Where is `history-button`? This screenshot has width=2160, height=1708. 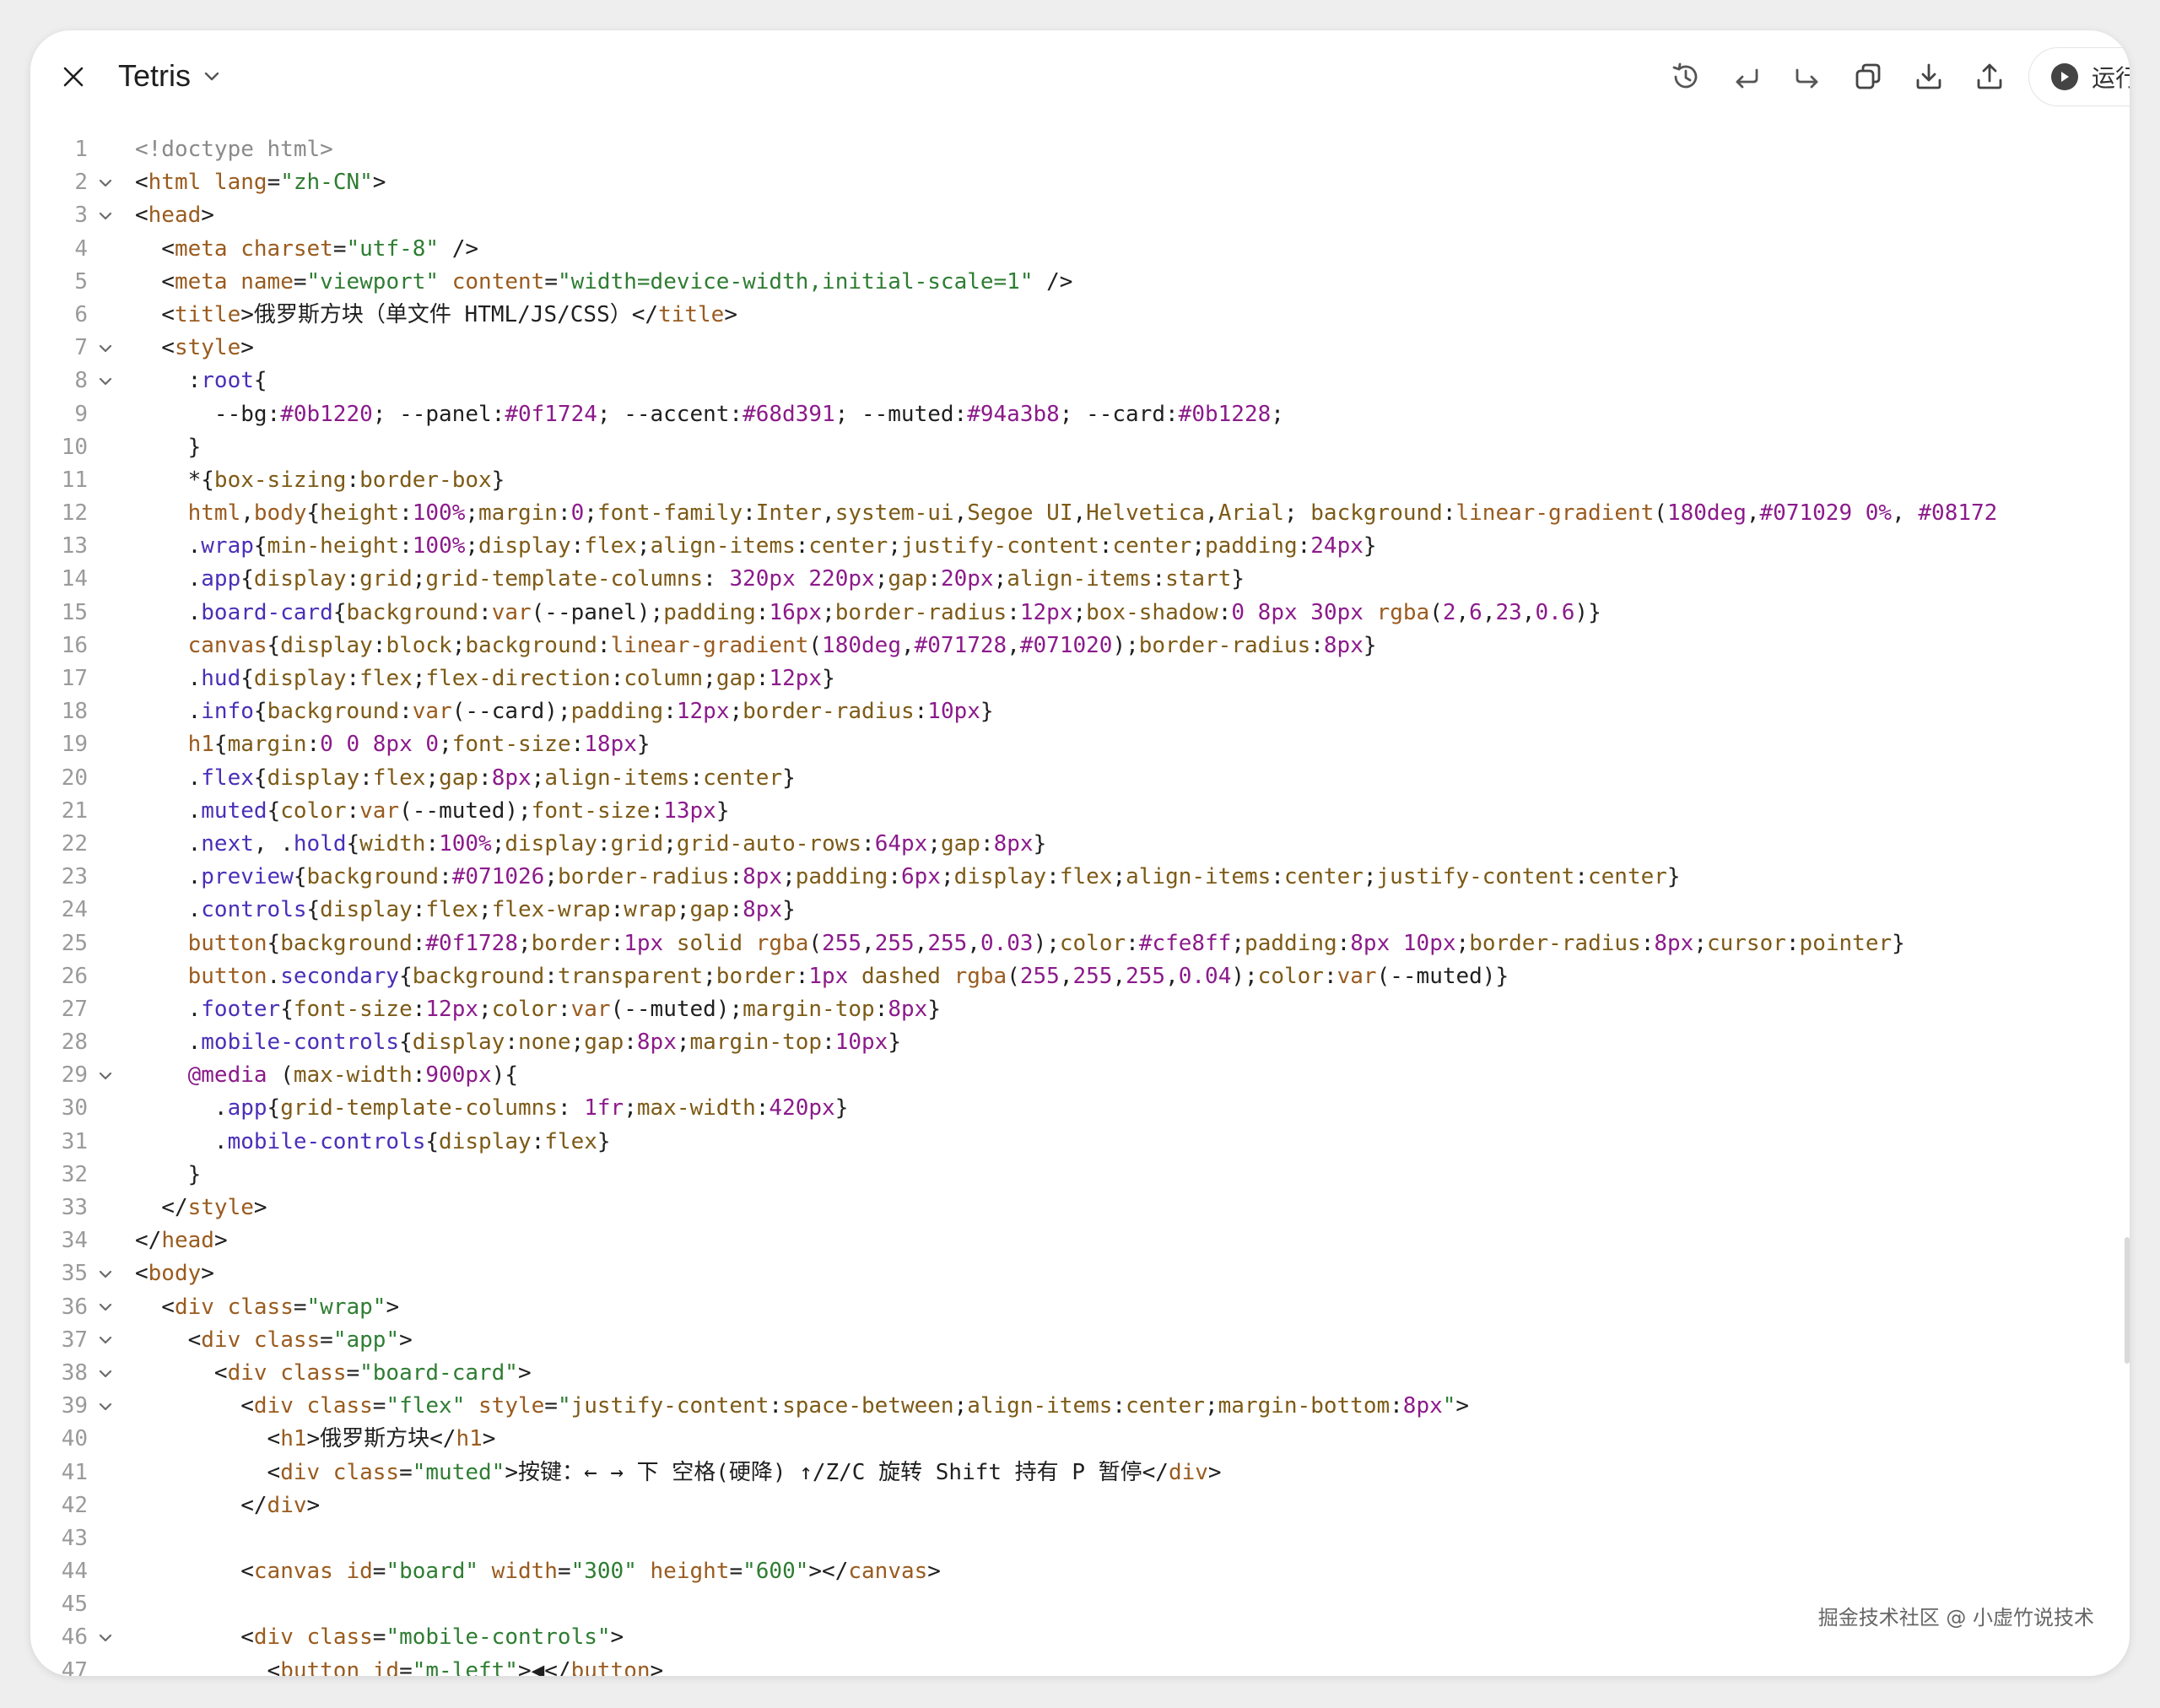
history-button is located at coordinates (1685, 76).